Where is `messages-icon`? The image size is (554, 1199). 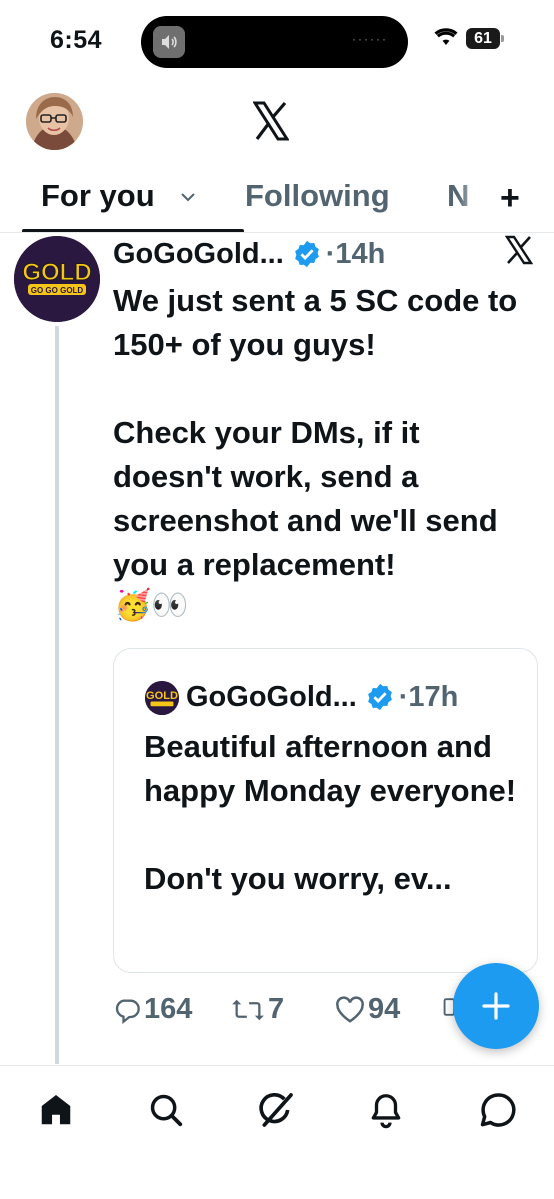 messages-icon is located at coordinates (498, 1110).